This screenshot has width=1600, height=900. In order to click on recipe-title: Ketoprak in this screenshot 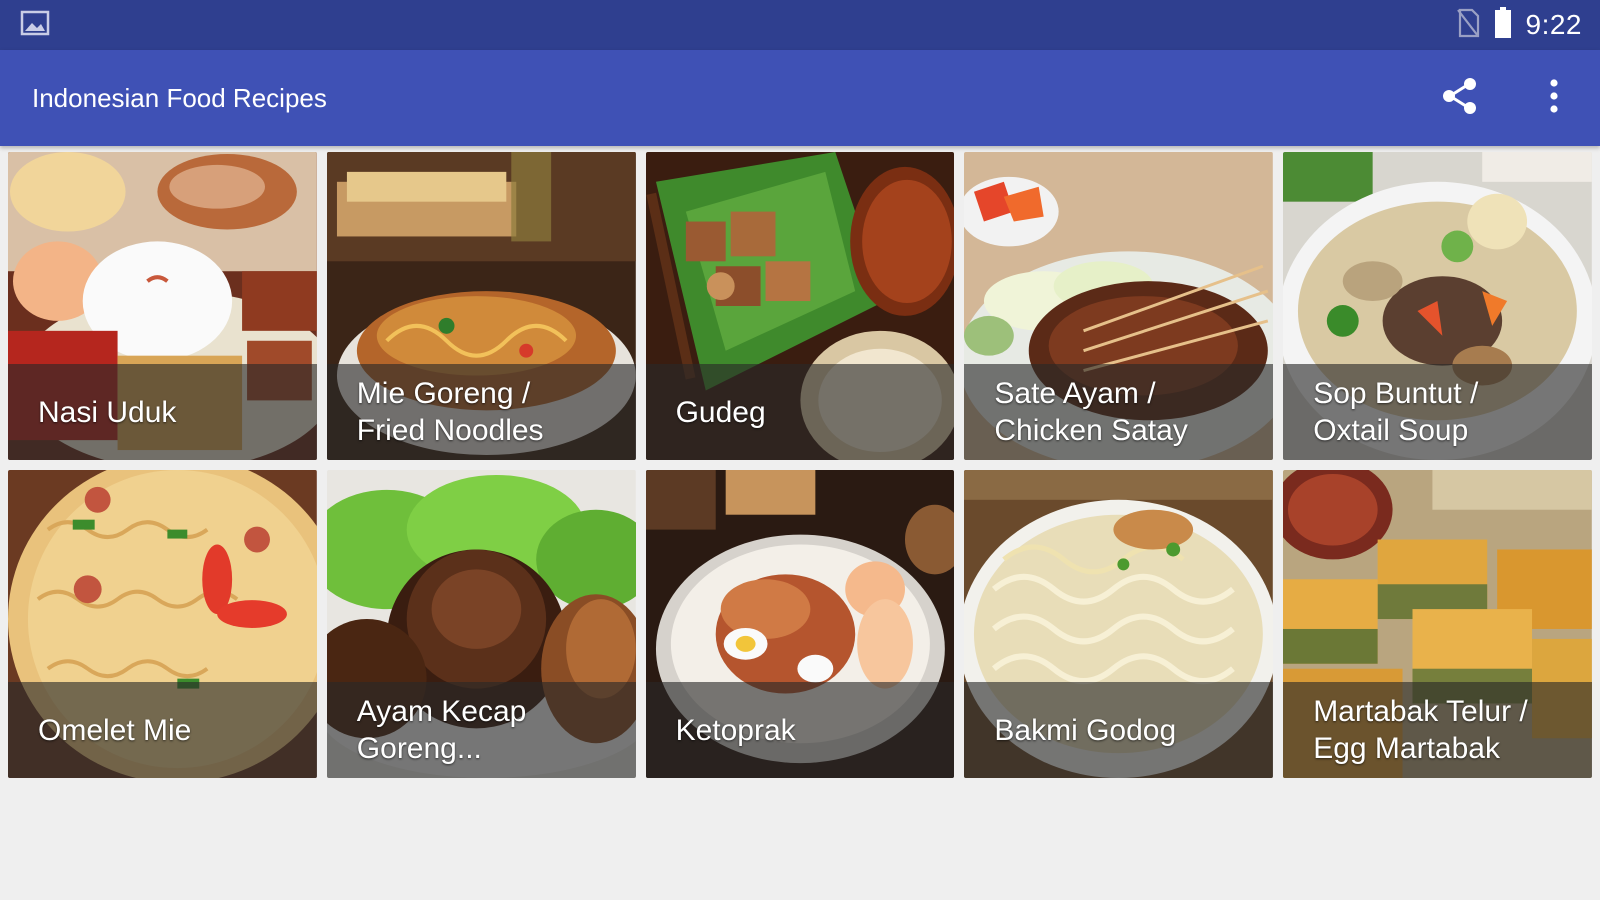, I will do `click(735, 730)`.